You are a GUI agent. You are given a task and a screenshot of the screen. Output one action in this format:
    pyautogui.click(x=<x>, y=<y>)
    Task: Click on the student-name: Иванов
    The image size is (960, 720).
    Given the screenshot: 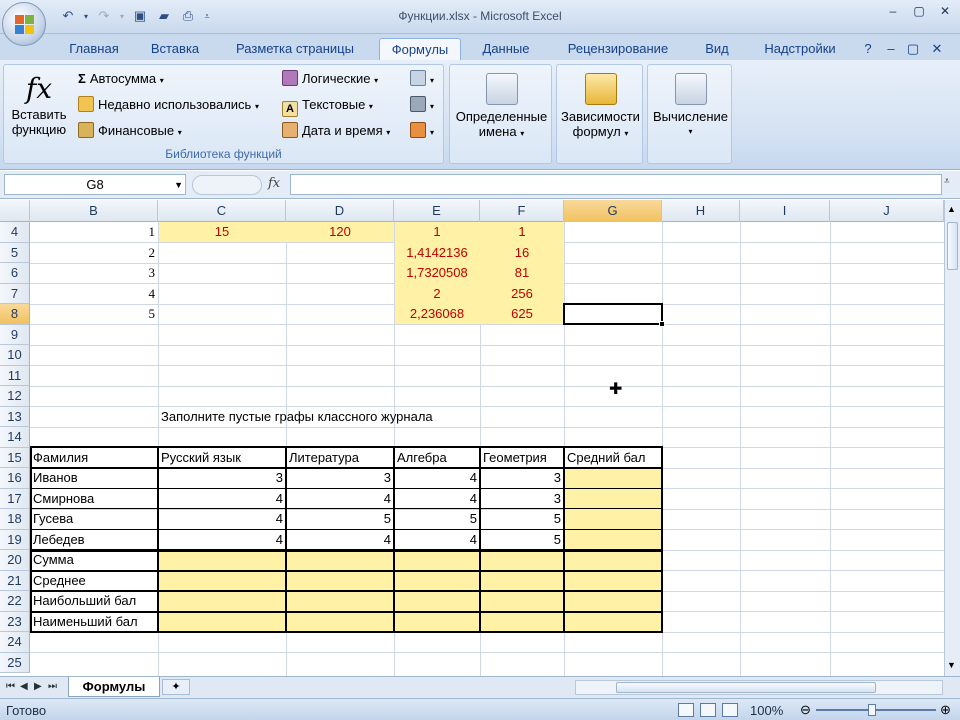 What is the action you would take?
    pyautogui.click(x=94, y=478)
    